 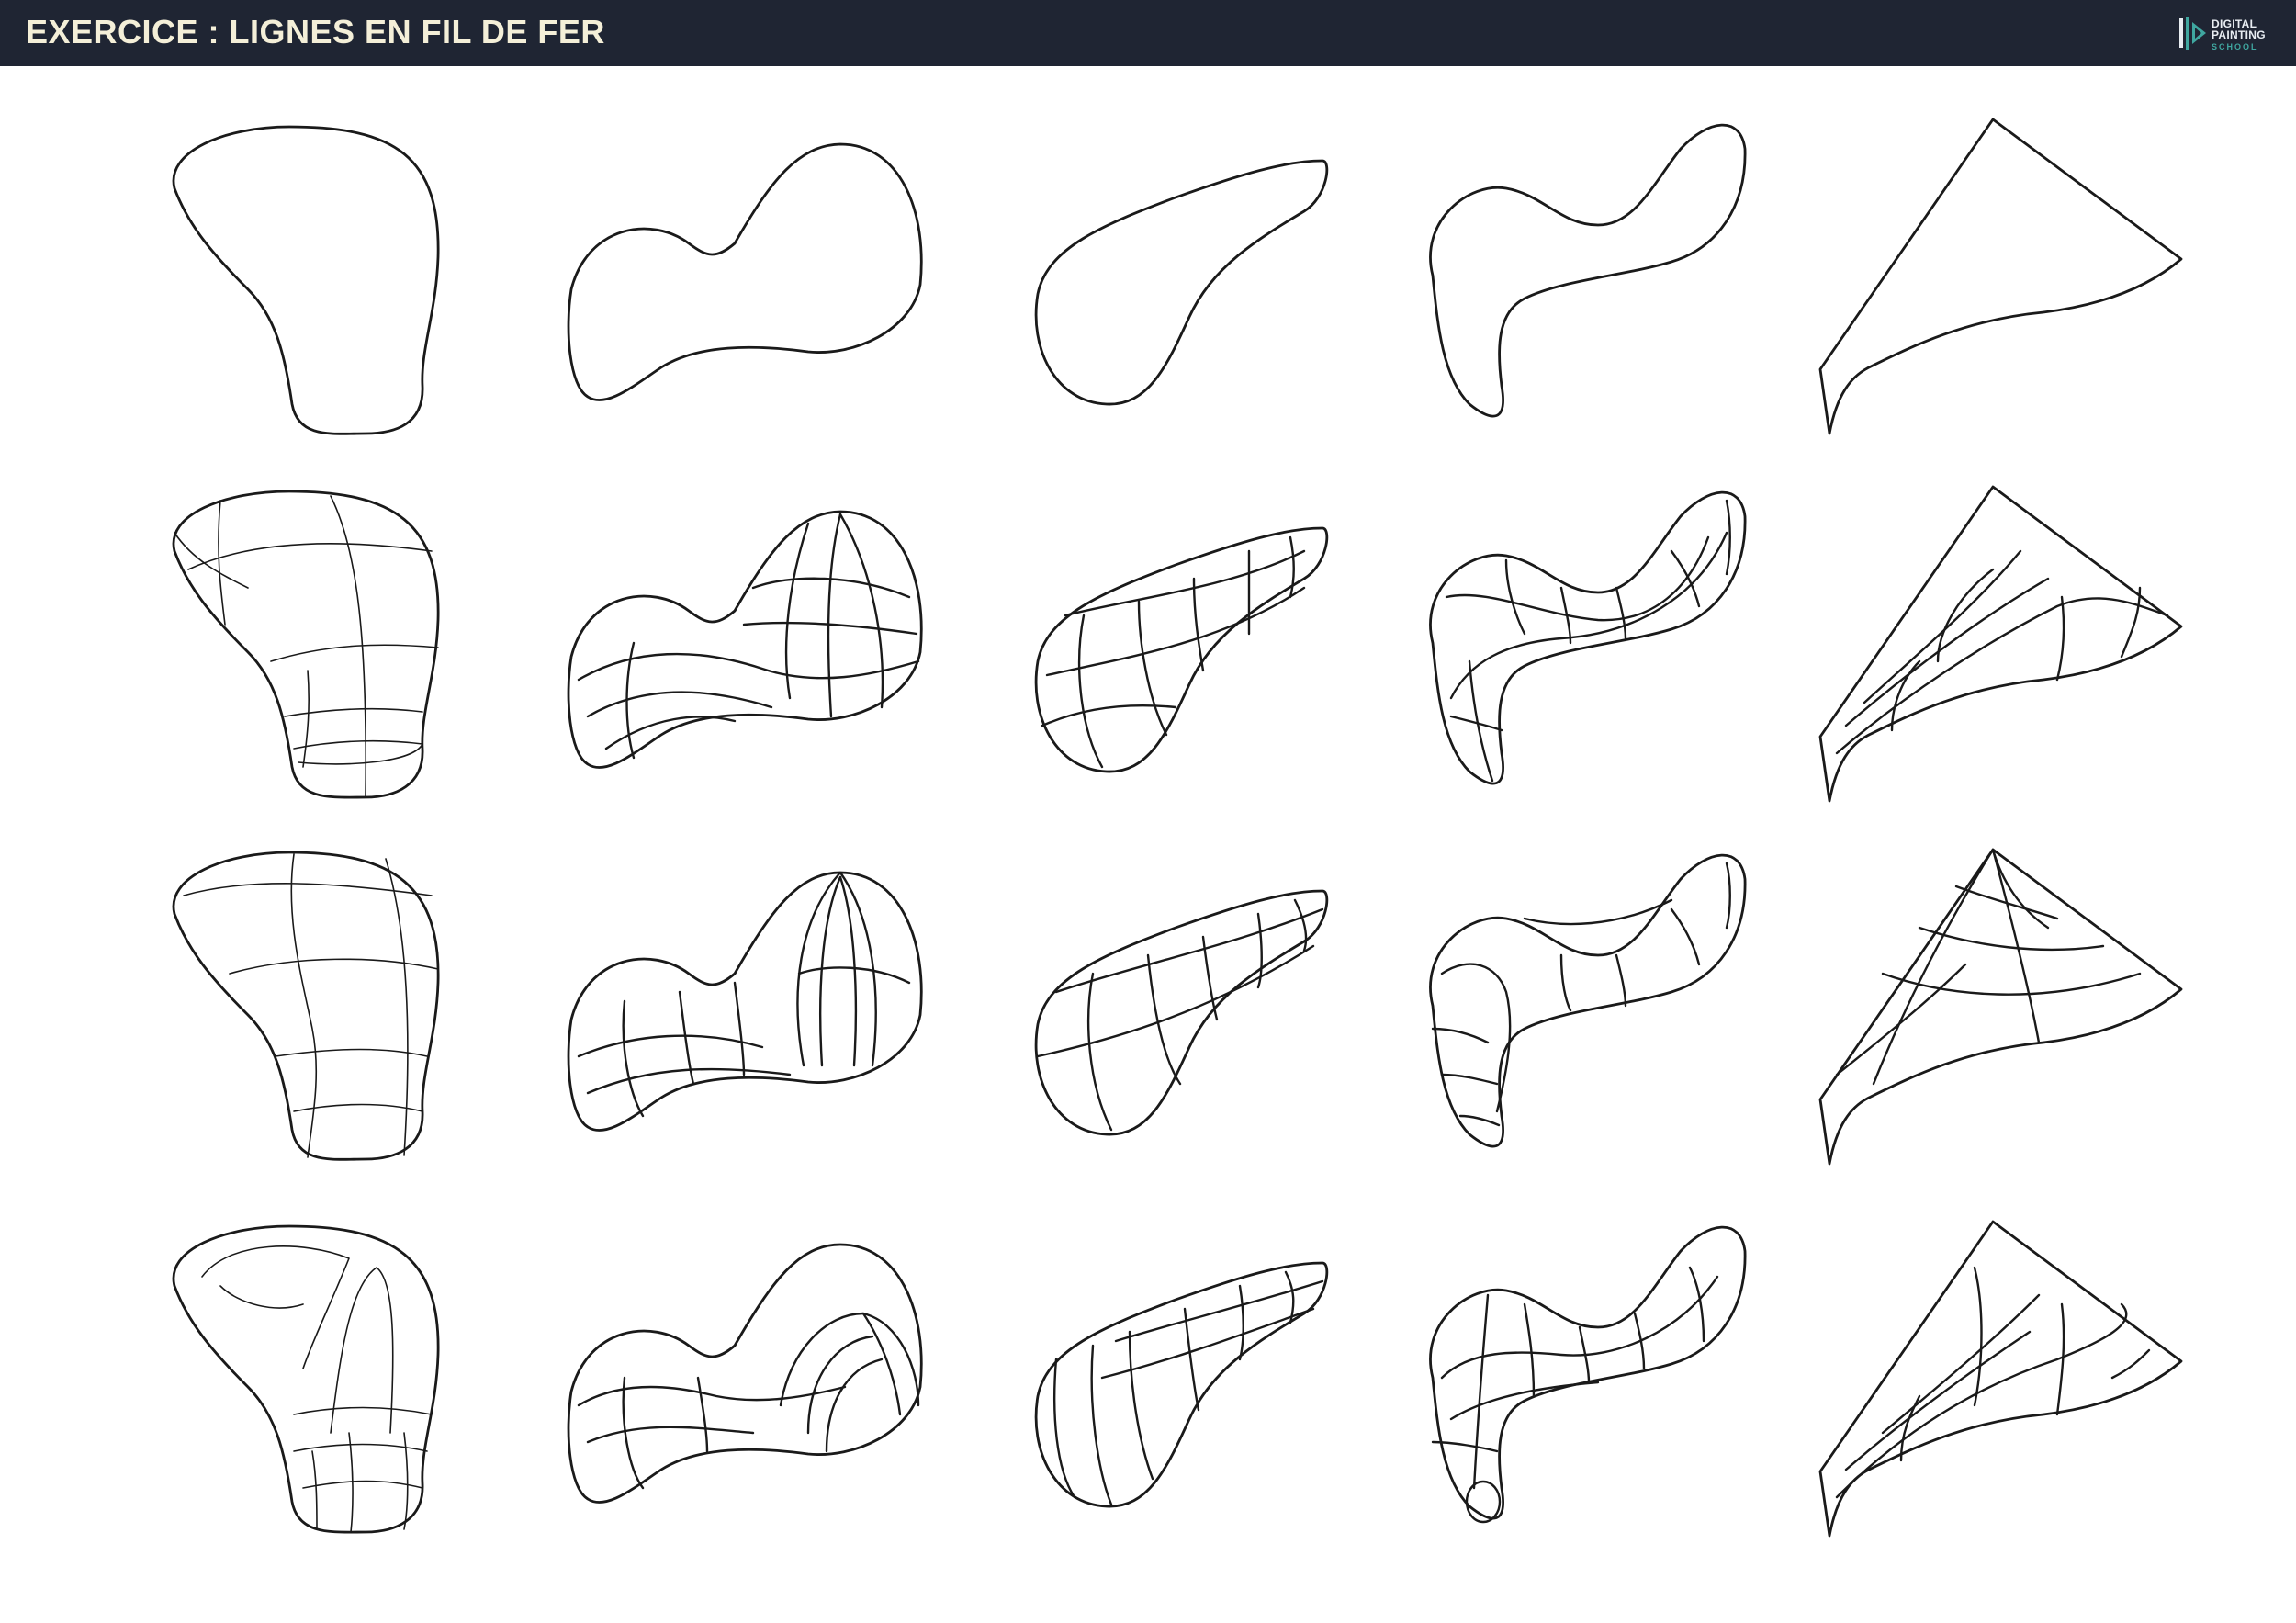 What do you see at coordinates (1588, 1374) in the screenshot?
I see `s-curve-wireframe-c` at bounding box center [1588, 1374].